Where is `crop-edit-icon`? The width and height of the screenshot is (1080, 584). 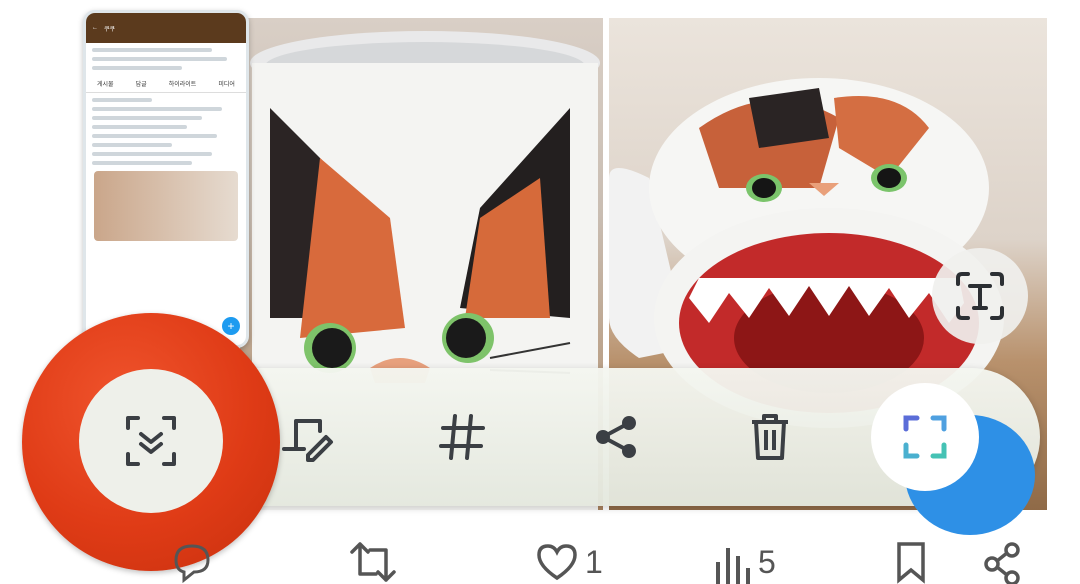
crop-edit-icon is located at coordinates (307, 440).